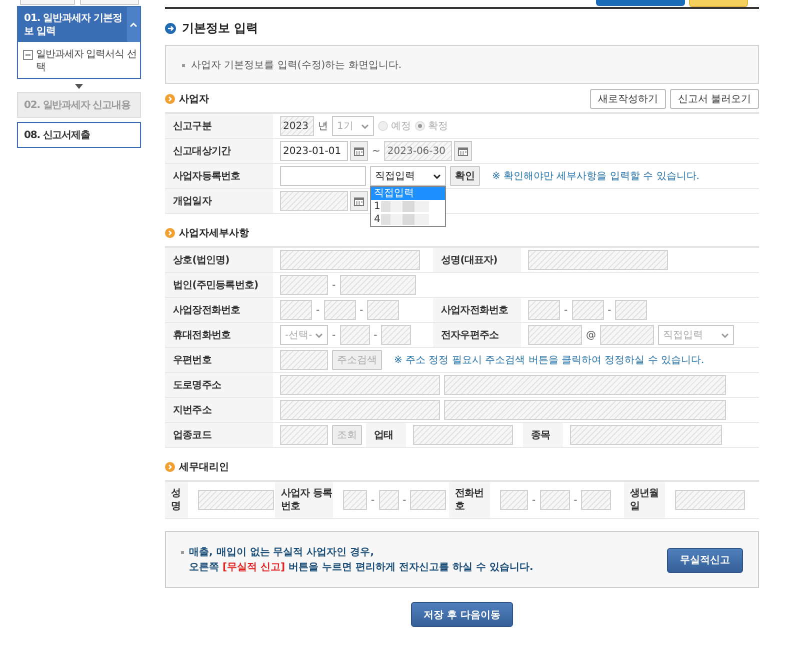 The height and width of the screenshot is (651, 800). Describe the element at coordinates (714, 99) in the screenshot. I see `toolbar-button: 신고서 불러오기` at that location.